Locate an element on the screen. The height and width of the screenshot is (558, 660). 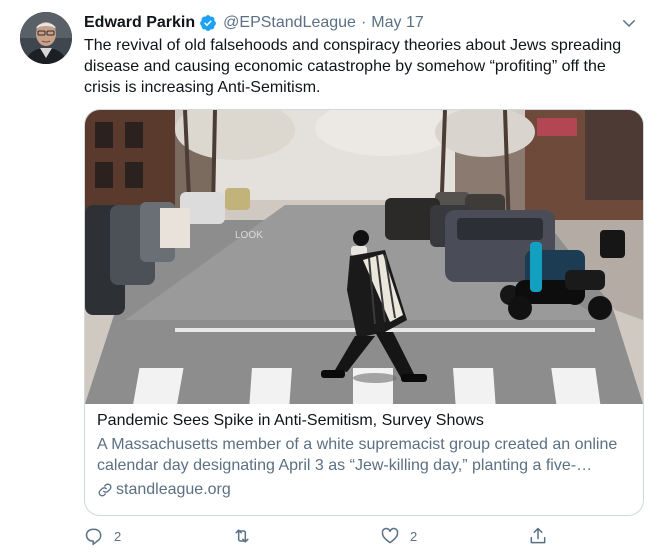
like-button: 2 is located at coordinates (398, 536).